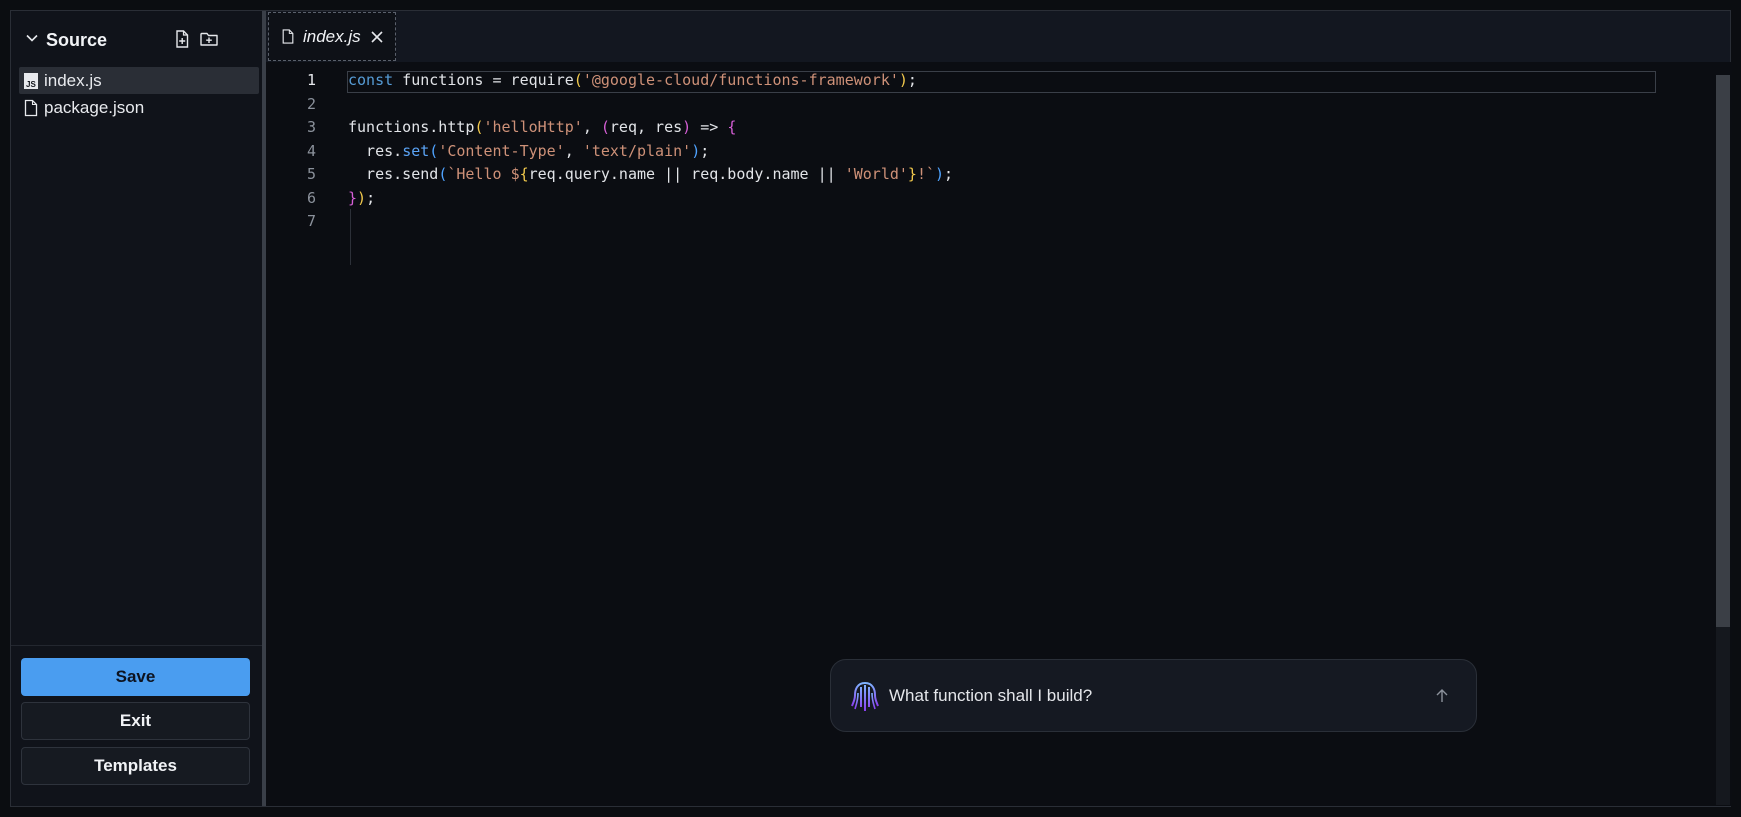 Image resolution: width=1741 pixels, height=817 pixels. I want to click on line-number: 6, so click(311, 197).